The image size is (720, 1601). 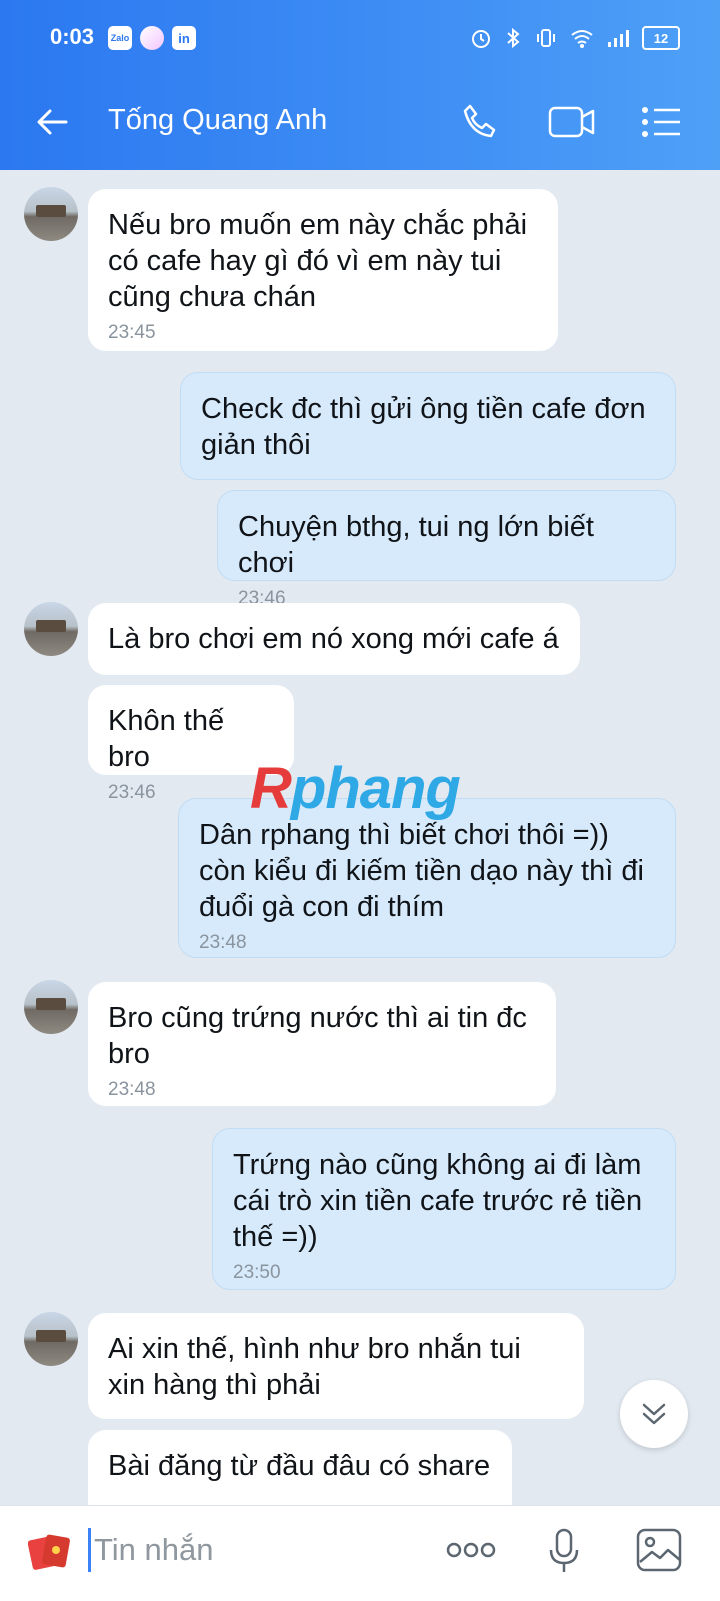 I want to click on double-chevron-down-icon, so click(x=654, y=1414).